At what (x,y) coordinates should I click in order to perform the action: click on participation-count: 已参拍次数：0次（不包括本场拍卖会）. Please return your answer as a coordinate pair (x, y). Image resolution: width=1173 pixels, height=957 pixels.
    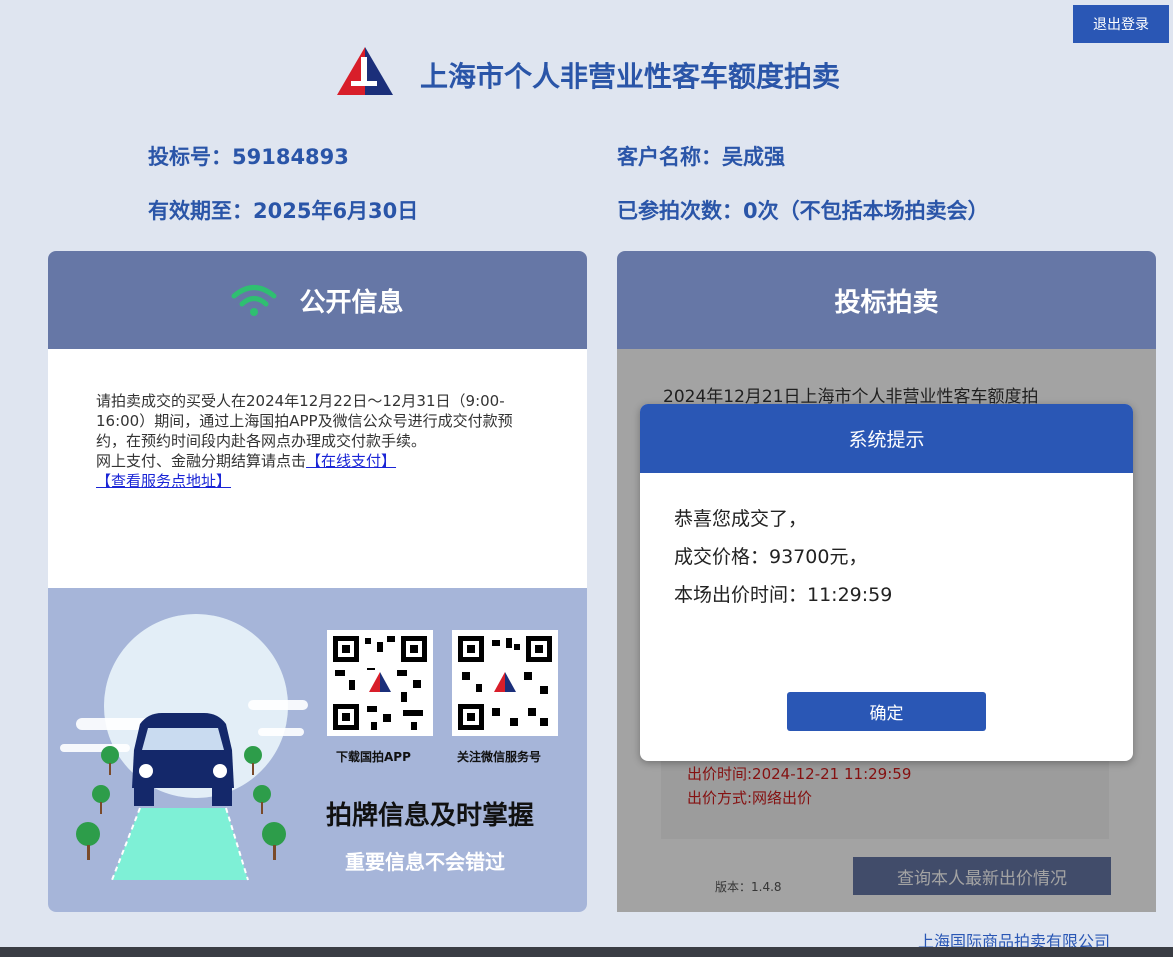
    Looking at the image, I should click on (803, 211).